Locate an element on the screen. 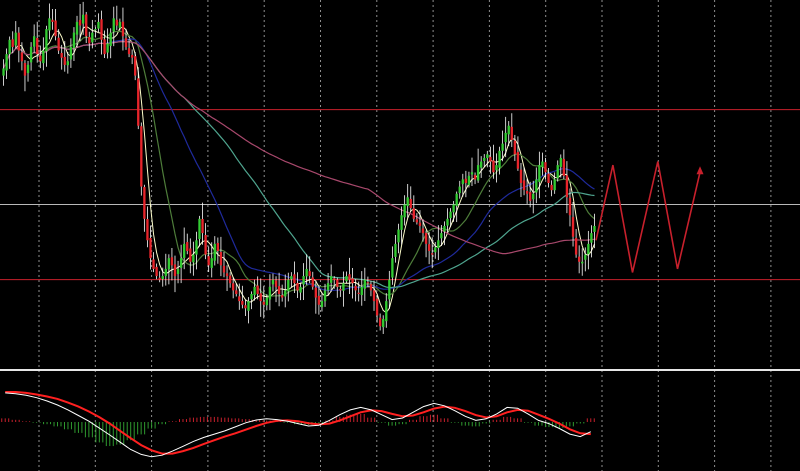 The height and width of the screenshot is (471, 800). projection-path is located at coordinates (649, 217).